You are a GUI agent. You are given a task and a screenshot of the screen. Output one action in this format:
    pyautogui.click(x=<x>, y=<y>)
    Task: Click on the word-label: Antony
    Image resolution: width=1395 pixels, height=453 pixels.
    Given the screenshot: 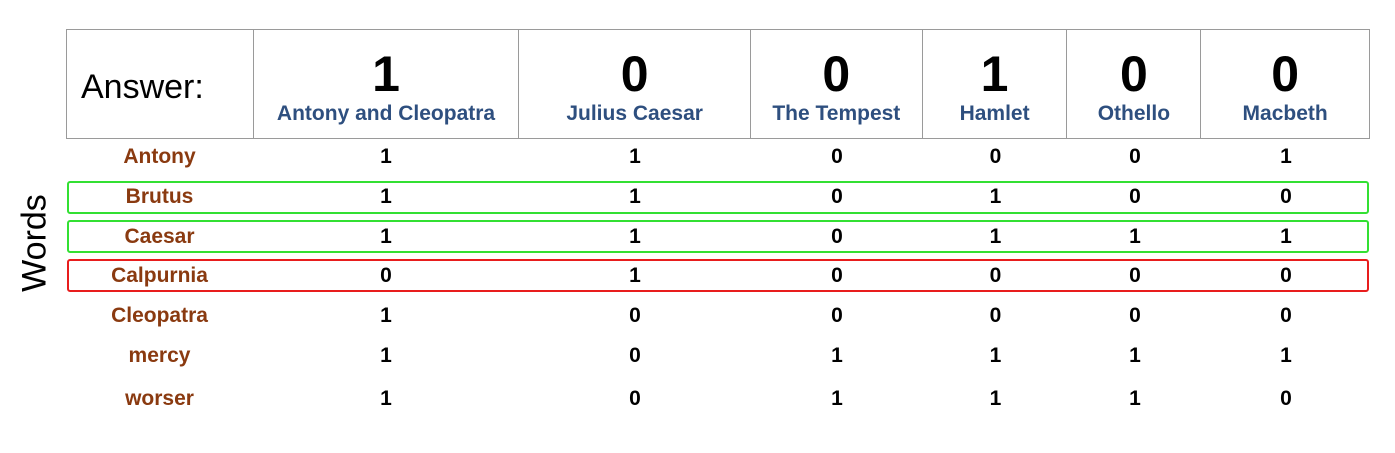 What is the action you would take?
    pyautogui.click(x=159, y=156)
    